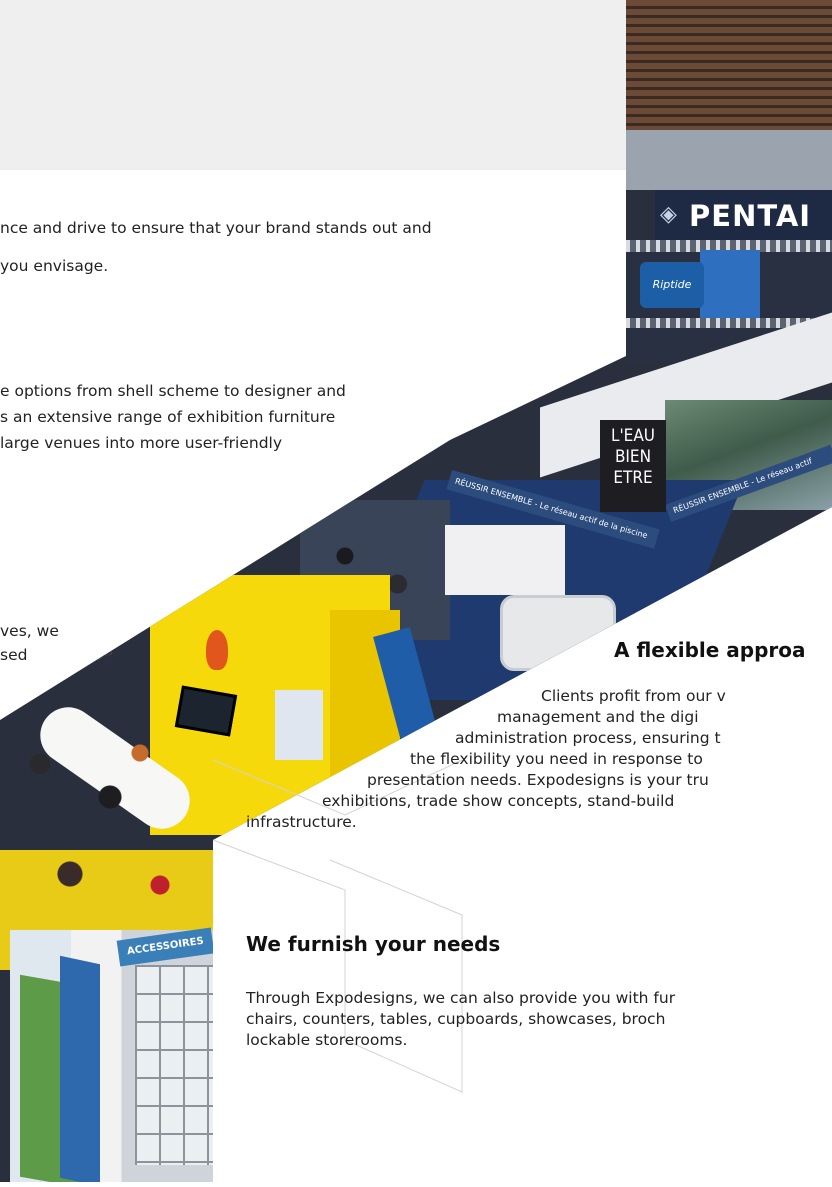  I want to click on flexible-line-4: the flexibility you need in response to, so click(556, 759).